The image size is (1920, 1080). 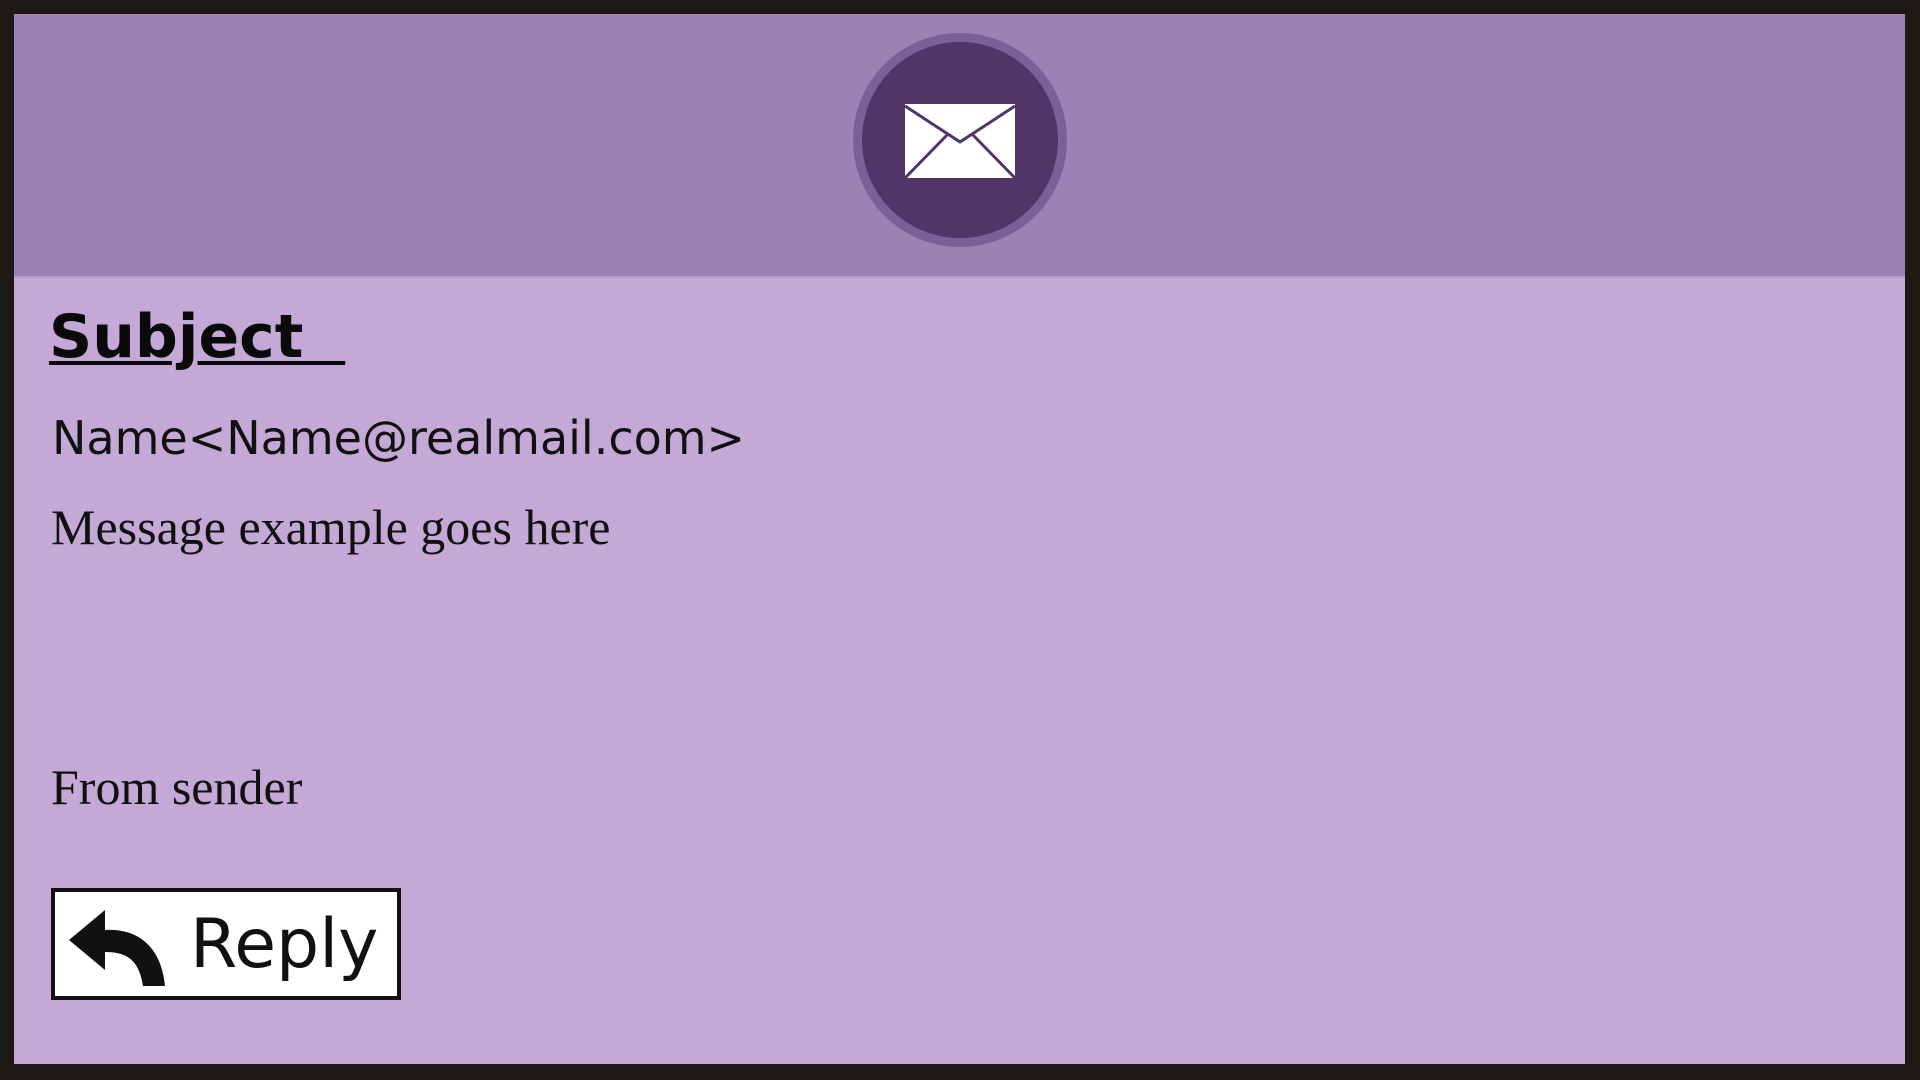 What do you see at coordinates (197, 337) in the screenshot?
I see `email-subject: Subject` at bounding box center [197, 337].